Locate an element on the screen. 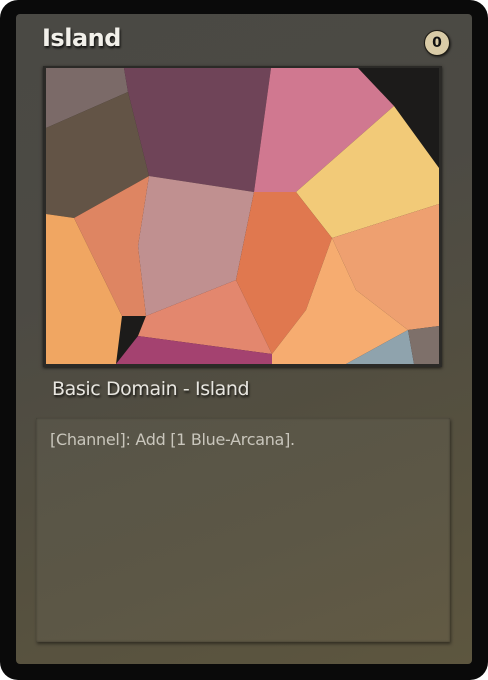 The image size is (488, 680). card-rules-text: [Channel]: Add [1 Blue-Arcana]. is located at coordinates (172, 439).